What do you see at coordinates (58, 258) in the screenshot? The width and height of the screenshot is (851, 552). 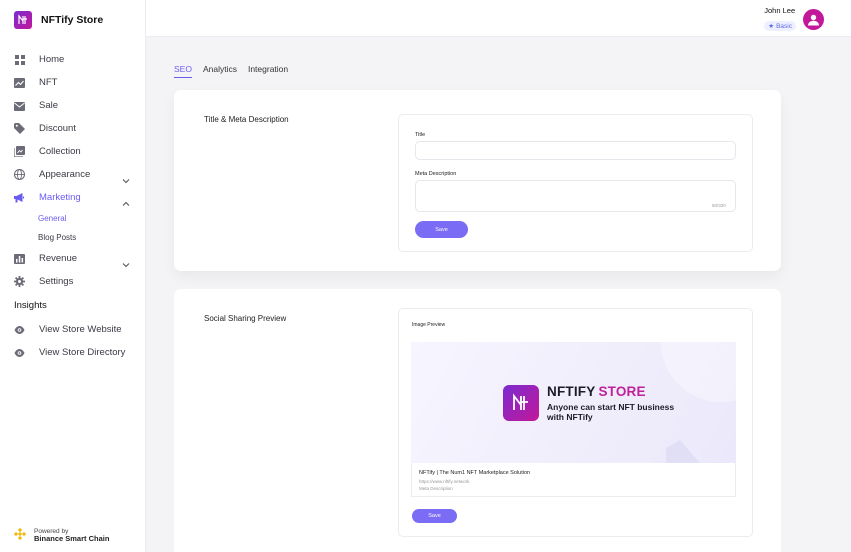 I see `sidebar-item-label: Revenue` at bounding box center [58, 258].